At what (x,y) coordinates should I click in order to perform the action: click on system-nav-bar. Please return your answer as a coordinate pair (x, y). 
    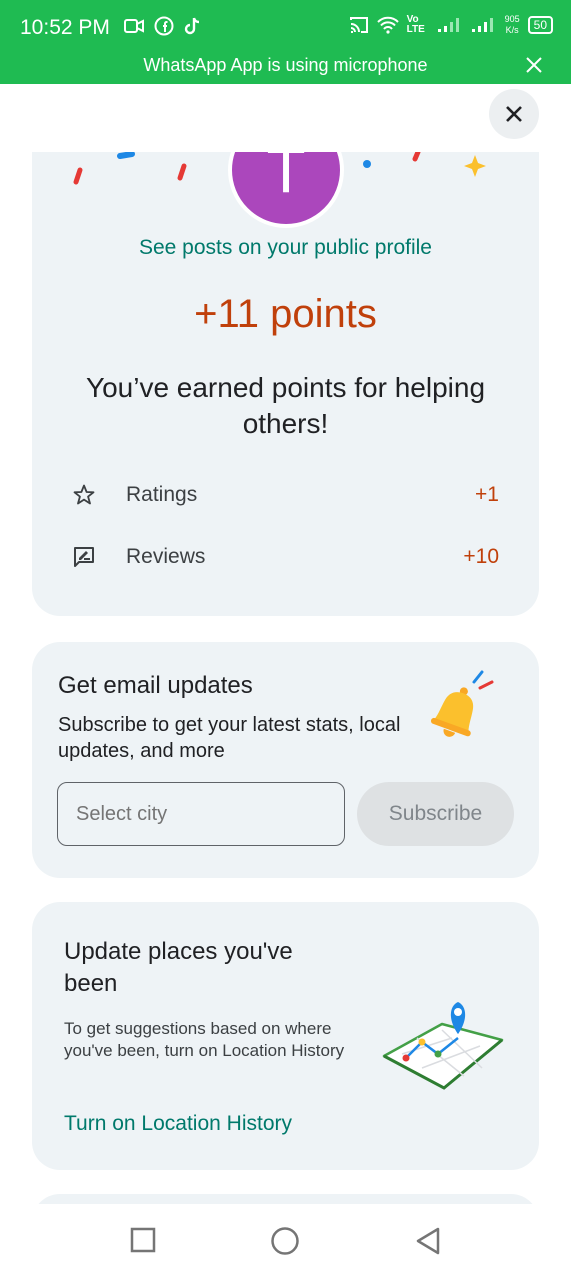
    Looking at the image, I should click on (285, 1242).